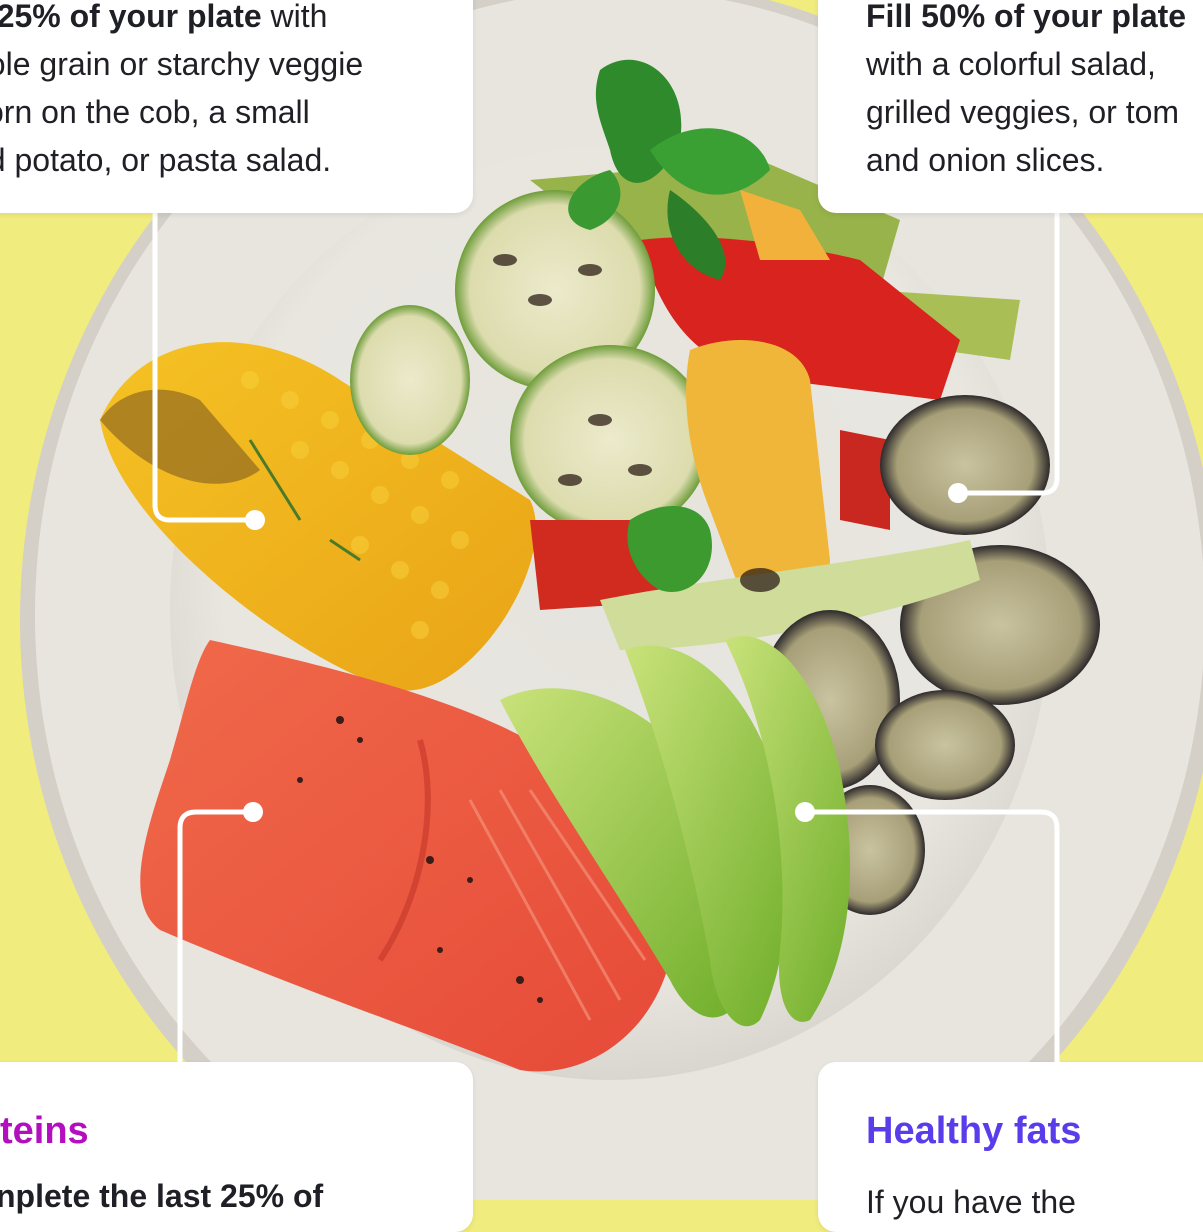  Describe the element at coordinates (44, 1131) in the screenshot. I see `proteins-heading: teins` at that location.